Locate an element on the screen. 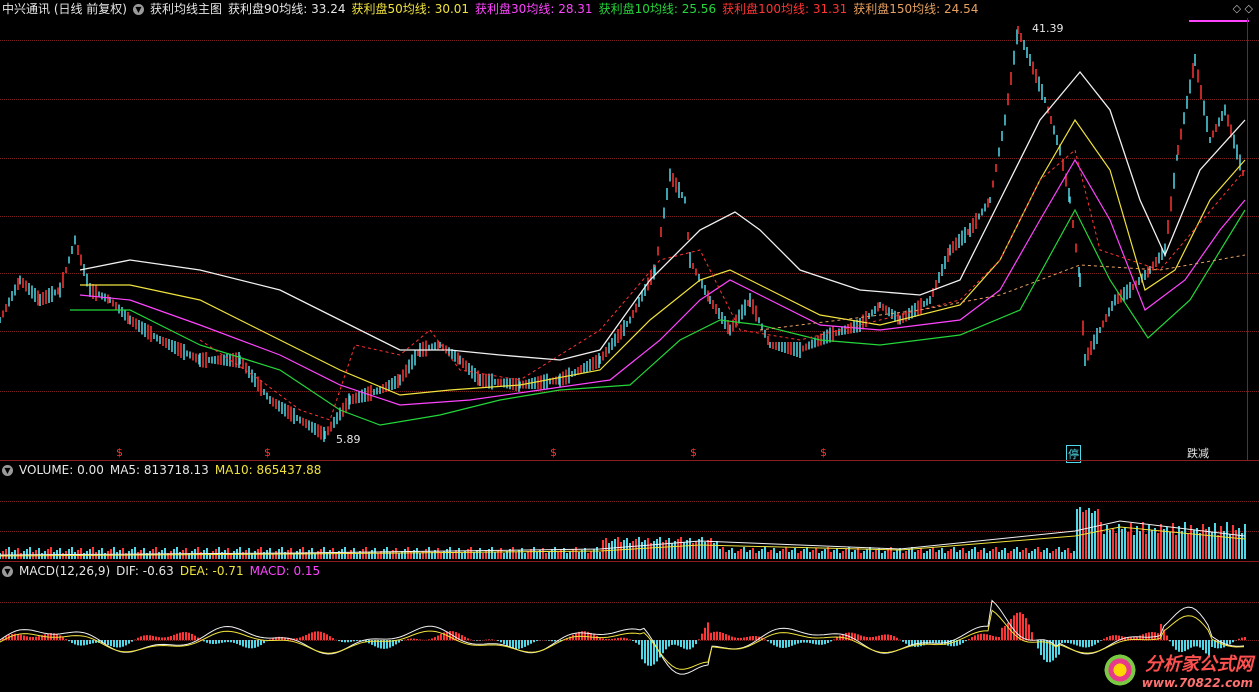 The width and height of the screenshot is (1259, 692). flower-logo-icon is located at coordinates (1119, 670).